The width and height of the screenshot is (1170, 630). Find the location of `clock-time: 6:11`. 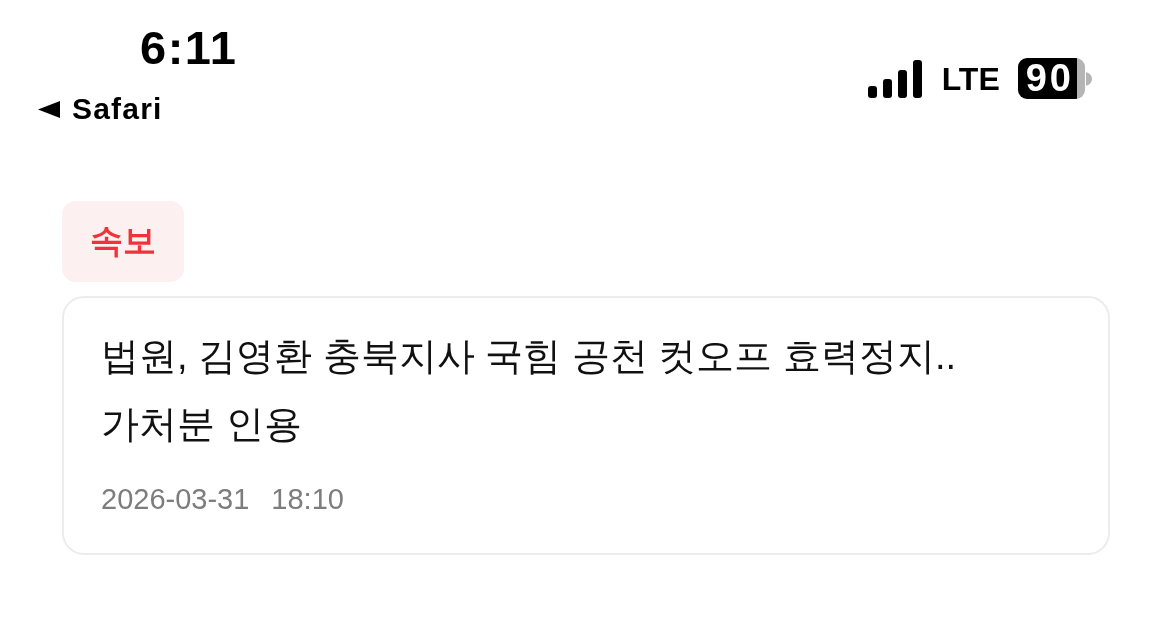

clock-time: 6:11 is located at coordinates (189, 47).